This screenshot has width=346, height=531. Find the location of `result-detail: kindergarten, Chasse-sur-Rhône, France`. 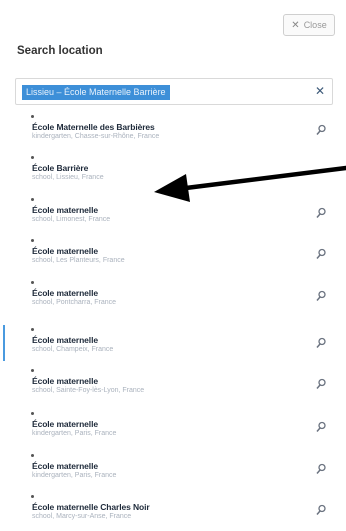

result-detail: kindergarten, Chasse-sur-Rhône, France is located at coordinates (96, 136).